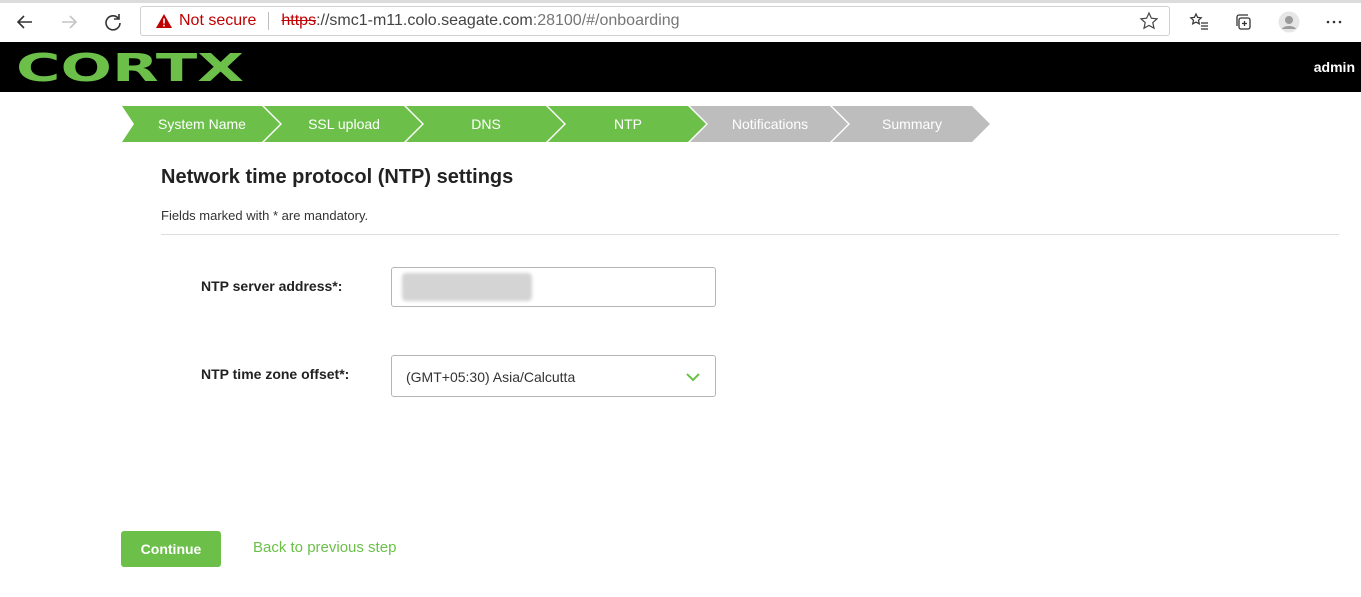  I want to click on page-title: Network time protocol (NTP) settings, so click(337, 177).